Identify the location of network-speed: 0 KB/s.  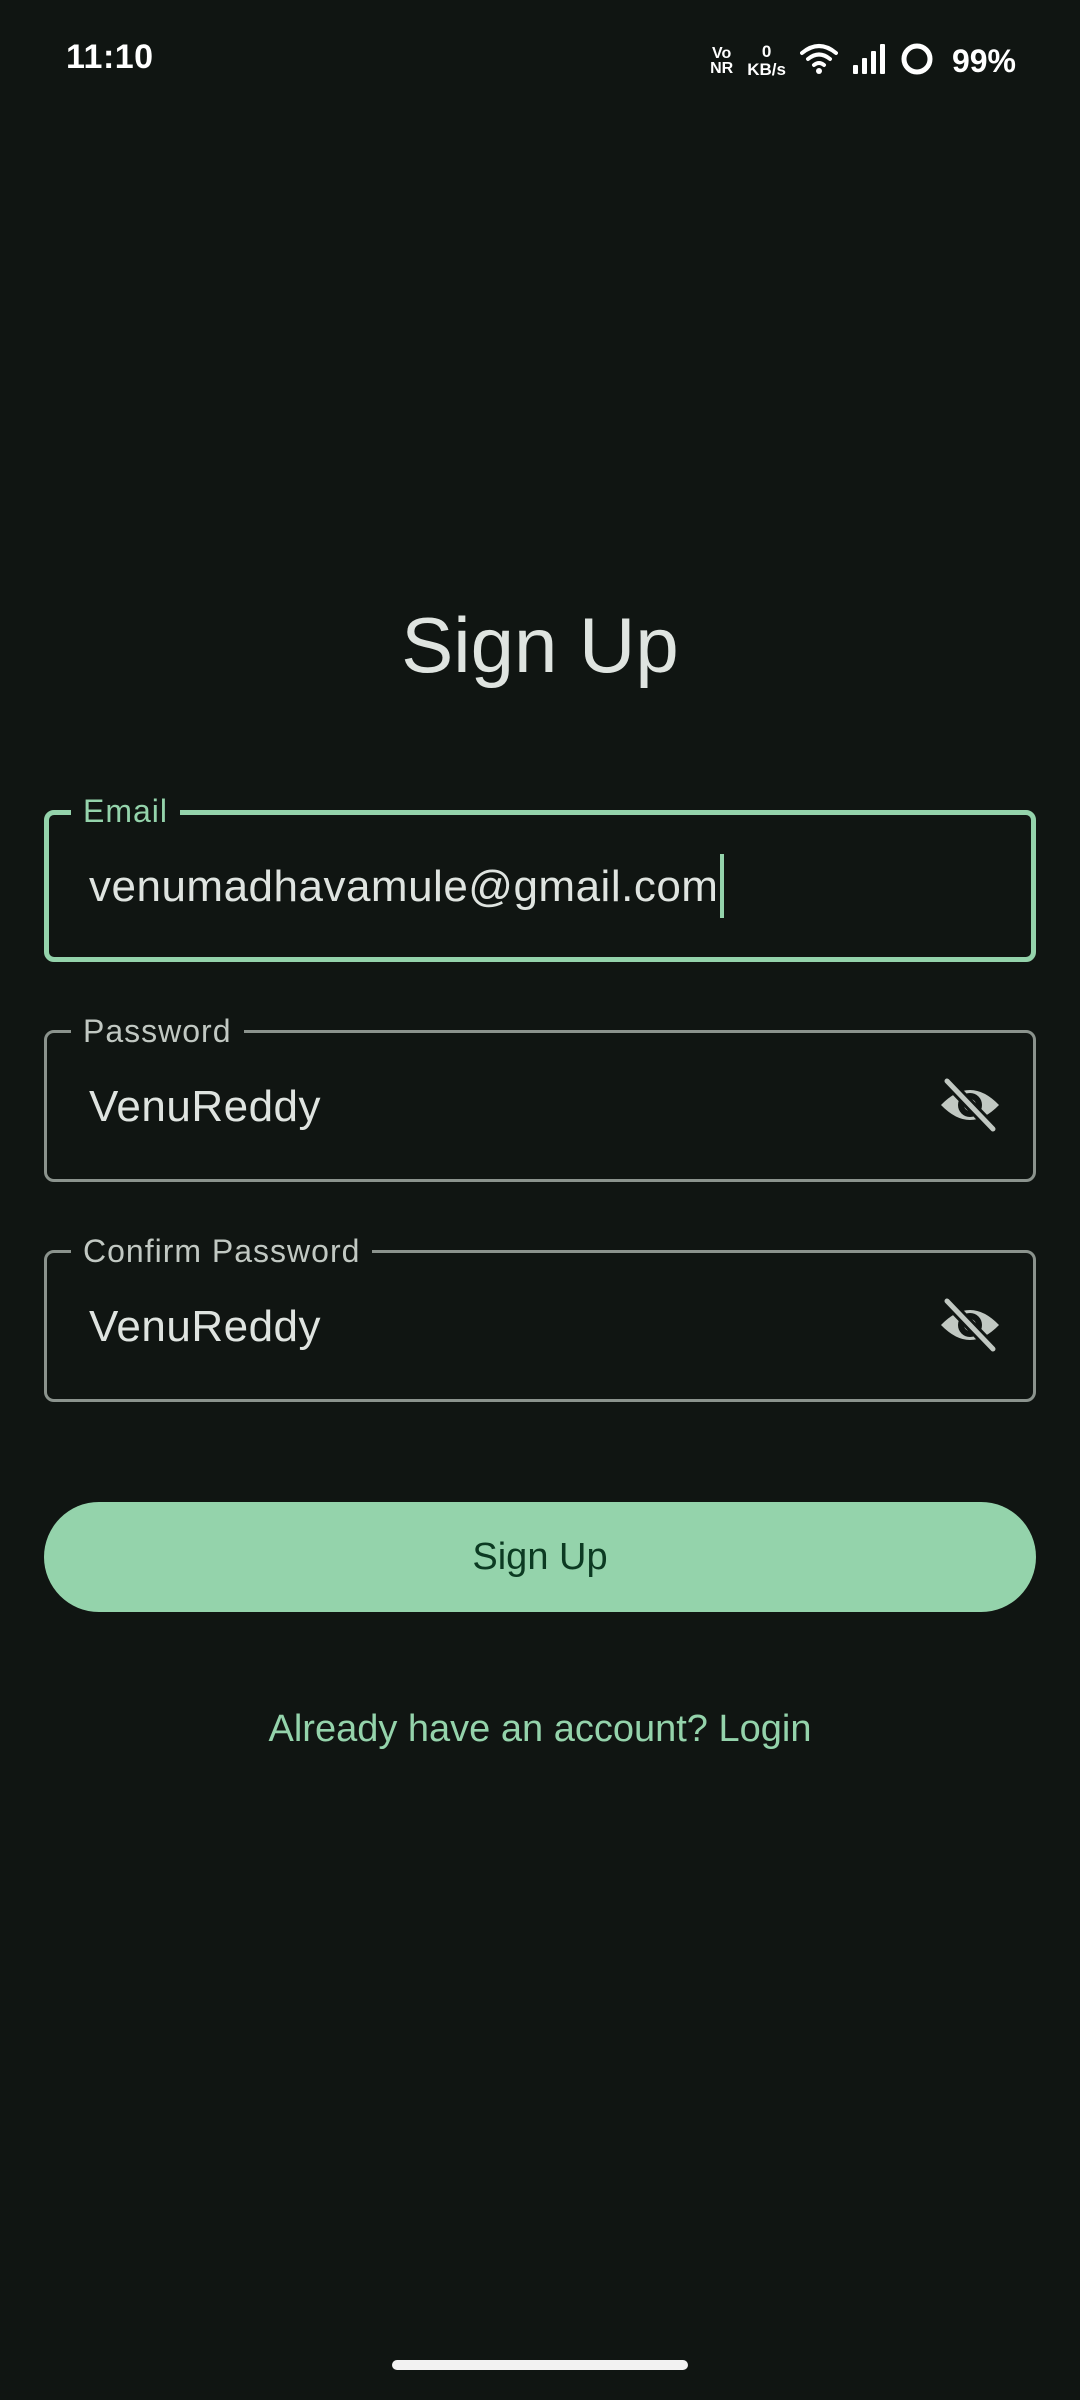
(766, 60).